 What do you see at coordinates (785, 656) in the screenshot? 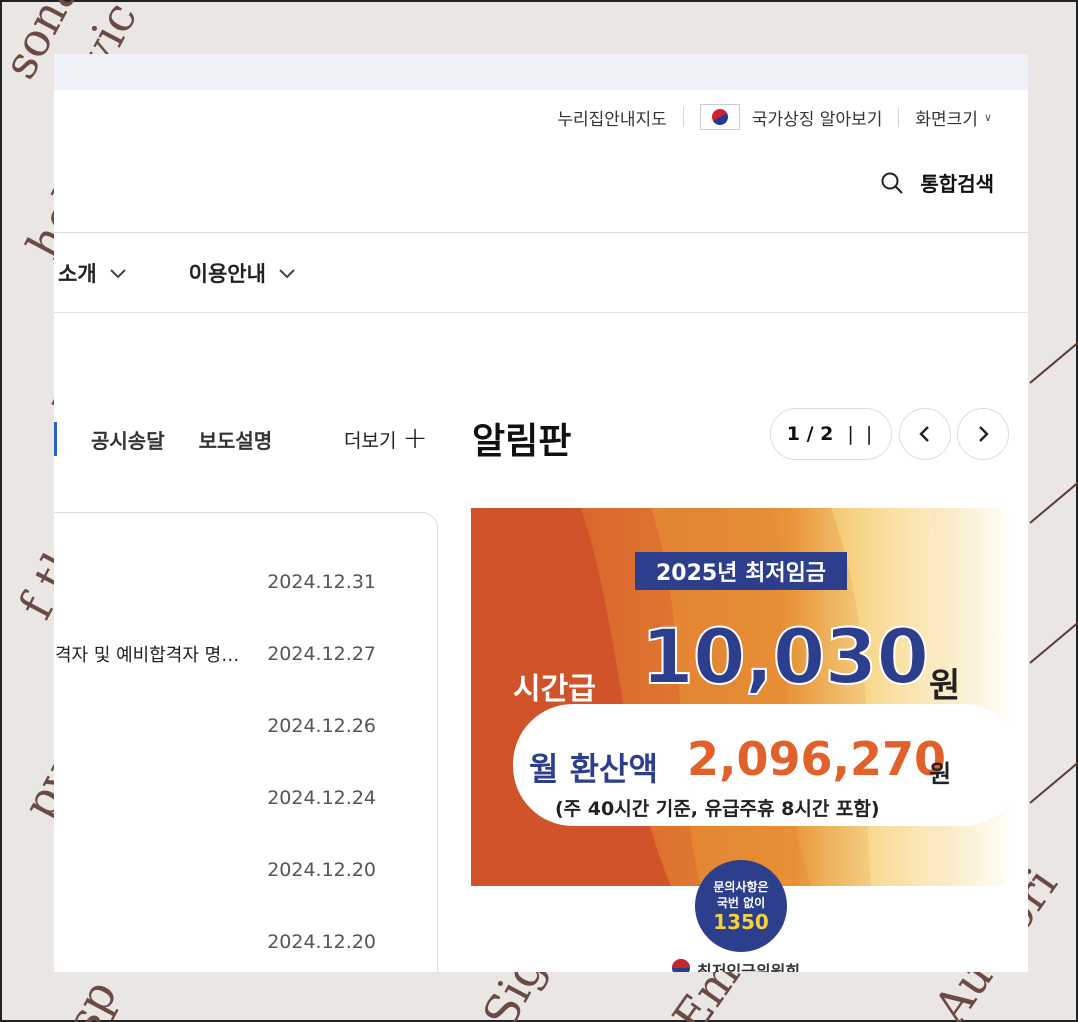
I see `hourly-value: 10,030` at bounding box center [785, 656].